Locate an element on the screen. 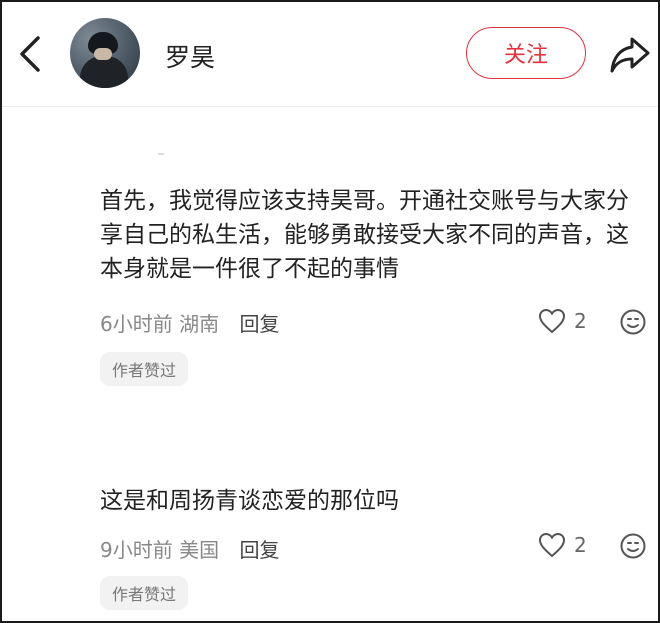 This screenshot has width=660, height=623. comment-meta: 6小时前 湖南 回复 is located at coordinates (189, 322).